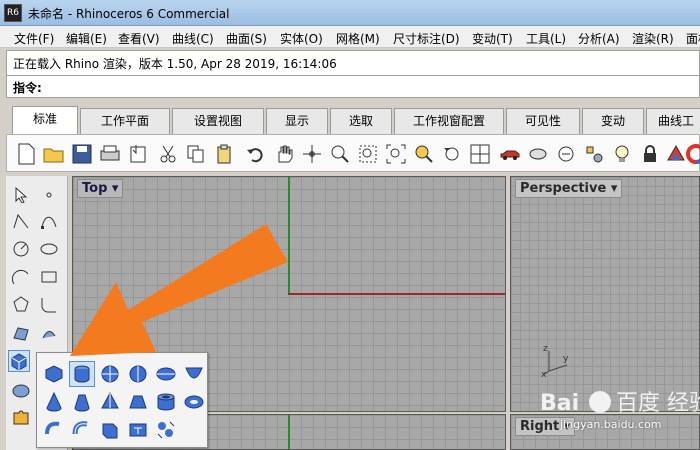  Describe the element at coordinates (545, 349) in the screenshot. I see `svg-text: z` at that location.